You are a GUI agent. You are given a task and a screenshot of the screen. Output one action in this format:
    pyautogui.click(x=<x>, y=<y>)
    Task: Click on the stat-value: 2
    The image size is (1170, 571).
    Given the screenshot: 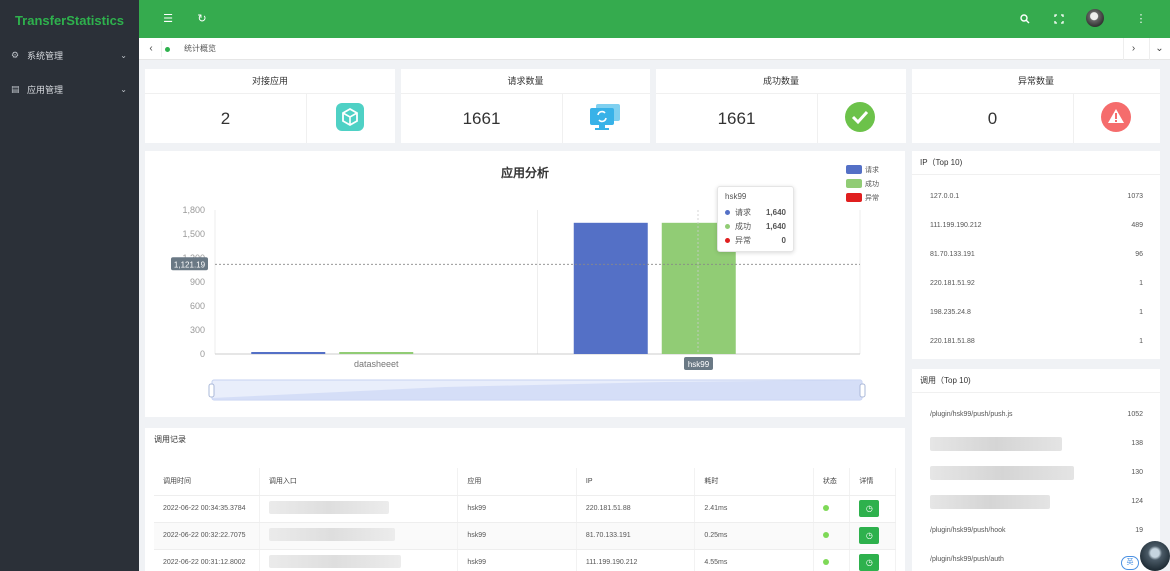 What is the action you would take?
    pyautogui.click(x=226, y=118)
    